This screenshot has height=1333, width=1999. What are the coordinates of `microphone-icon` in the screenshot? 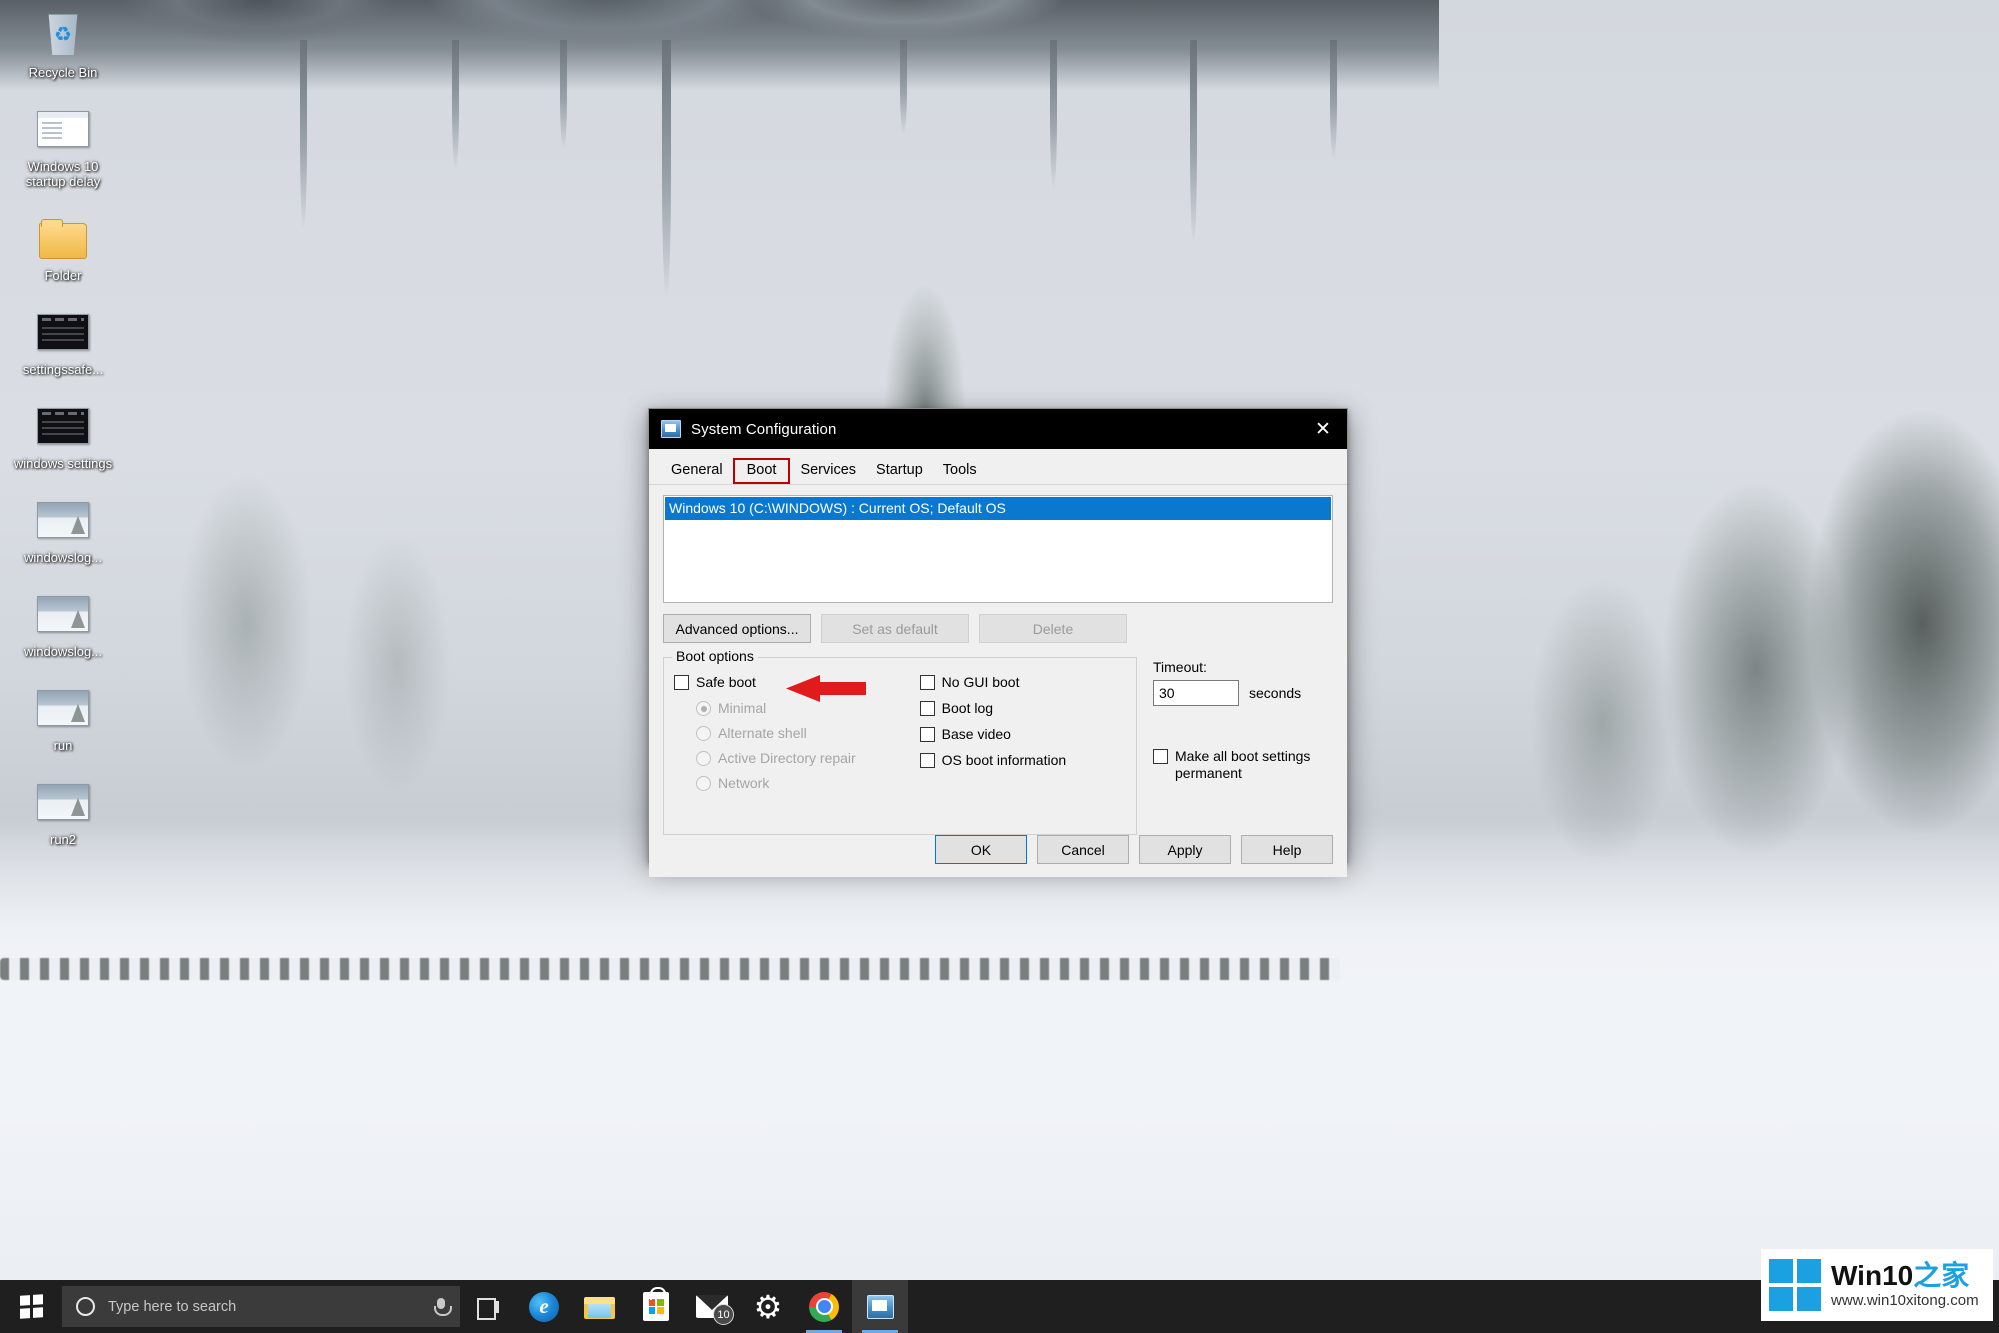 It's located at (442, 1307).